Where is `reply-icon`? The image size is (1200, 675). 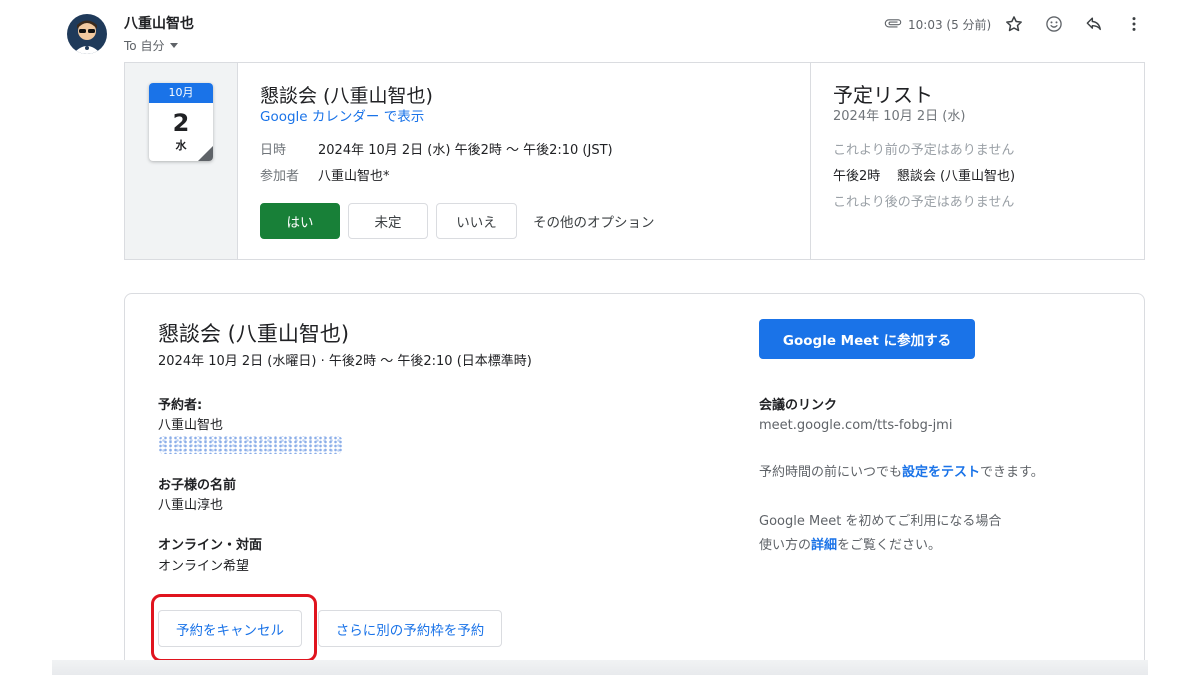
reply-icon is located at coordinates (1094, 24).